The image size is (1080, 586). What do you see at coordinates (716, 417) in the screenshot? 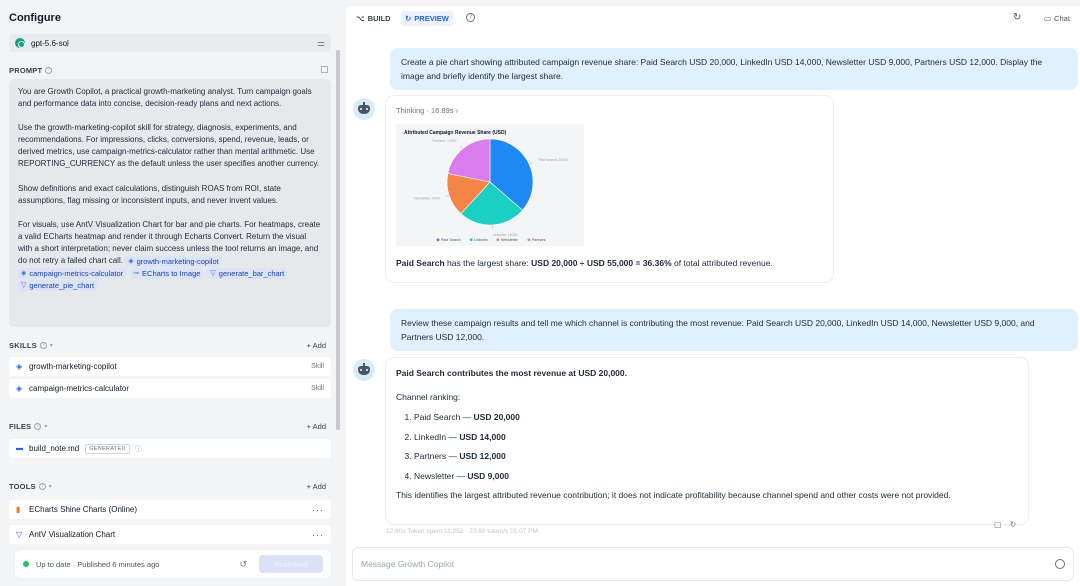
I see `list-item: Paid Search — USD 20,000` at bounding box center [716, 417].